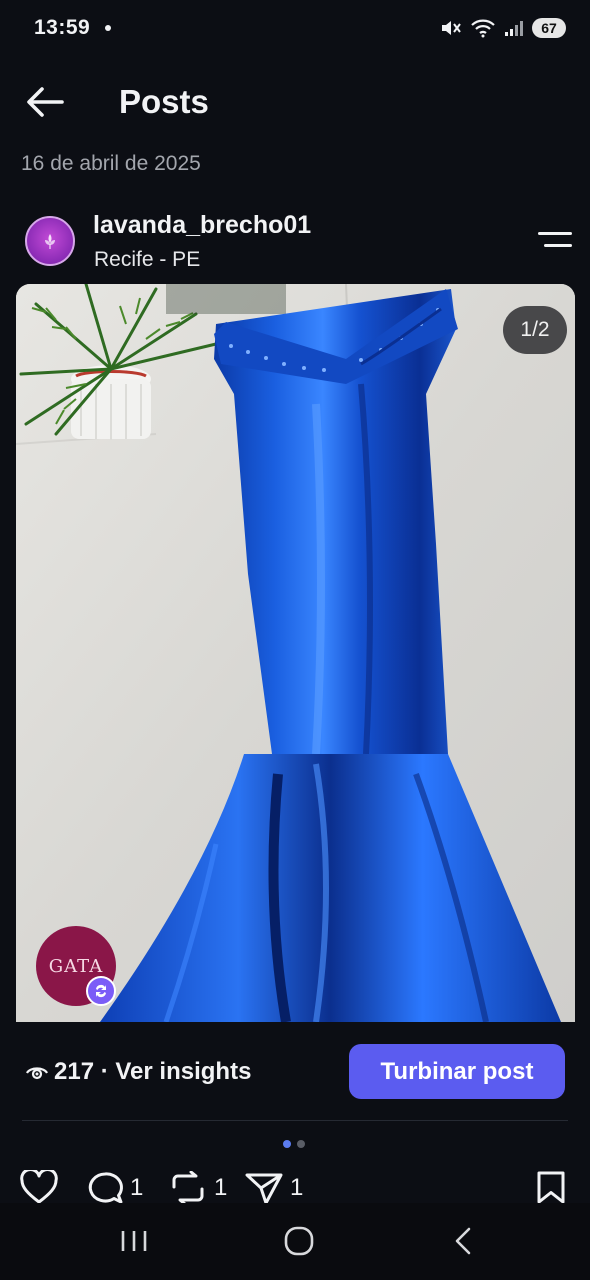  Describe the element at coordinates (153, 1071) in the screenshot. I see `insights-label: 217 · Ver insights` at that location.